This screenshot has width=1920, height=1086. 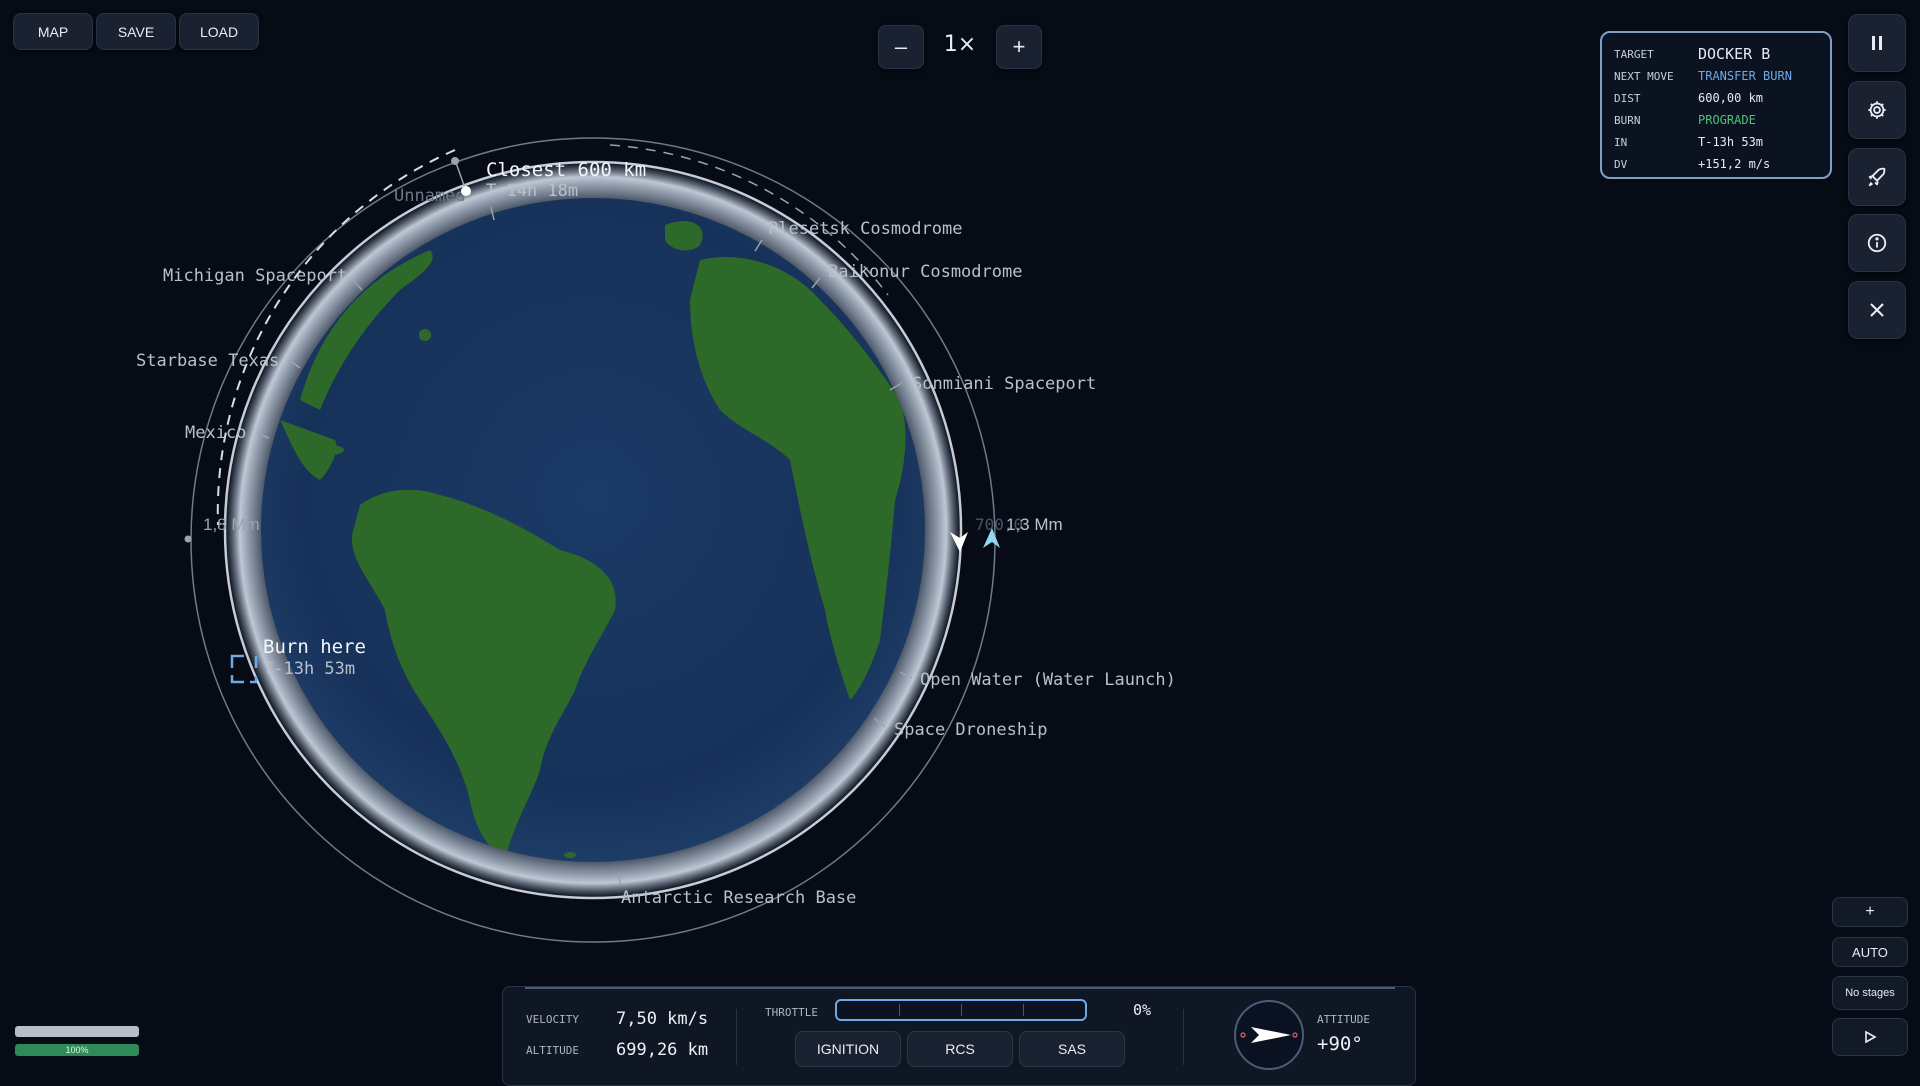 What do you see at coordinates (1621, 142) in the screenshot?
I see `info-key: IN` at bounding box center [1621, 142].